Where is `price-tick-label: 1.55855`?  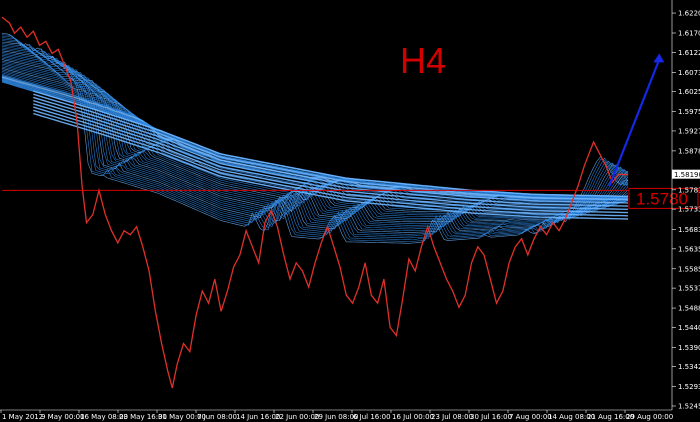
price-tick-label: 1.55855 is located at coordinates (689, 269).